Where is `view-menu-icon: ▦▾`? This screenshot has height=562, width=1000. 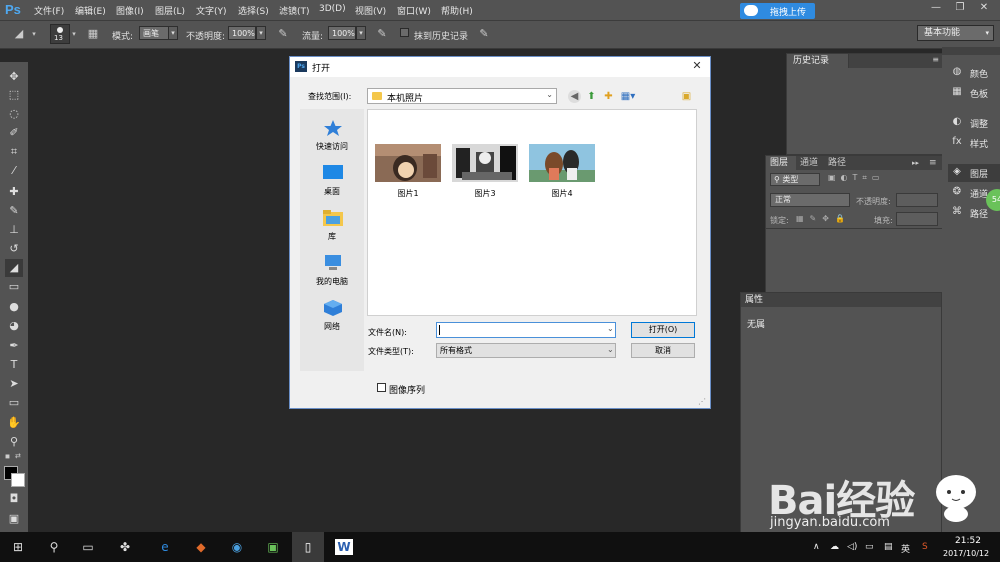 view-menu-icon: ▦▾ is located at coordinates (628, 96).